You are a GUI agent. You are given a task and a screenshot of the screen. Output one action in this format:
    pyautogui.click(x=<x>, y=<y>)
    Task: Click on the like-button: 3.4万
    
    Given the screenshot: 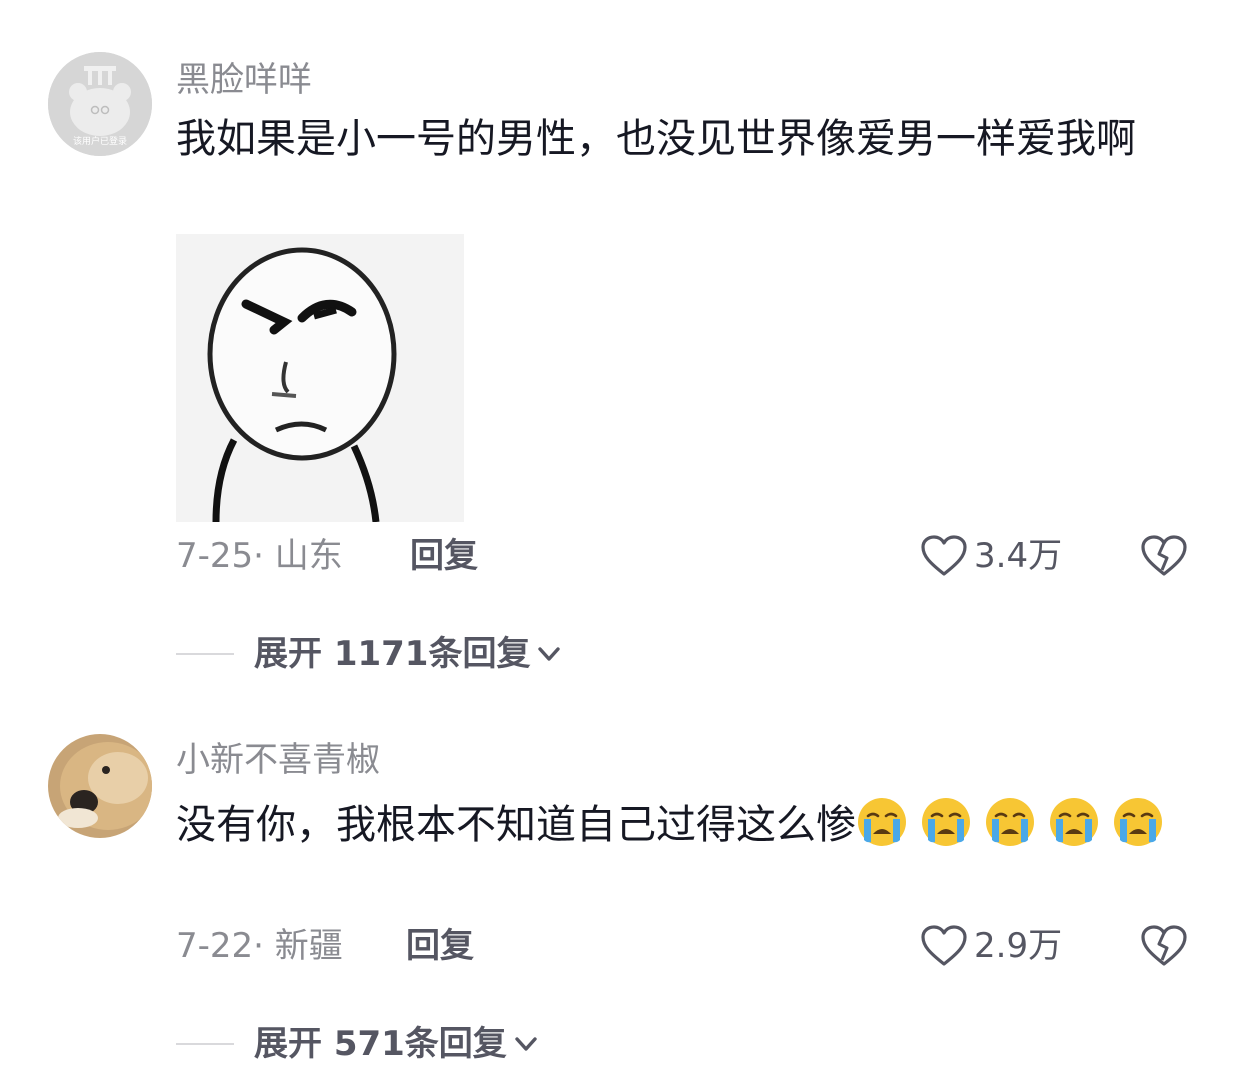 What is the action you would take?
    pyautogui.click(x=991, y=556)
    